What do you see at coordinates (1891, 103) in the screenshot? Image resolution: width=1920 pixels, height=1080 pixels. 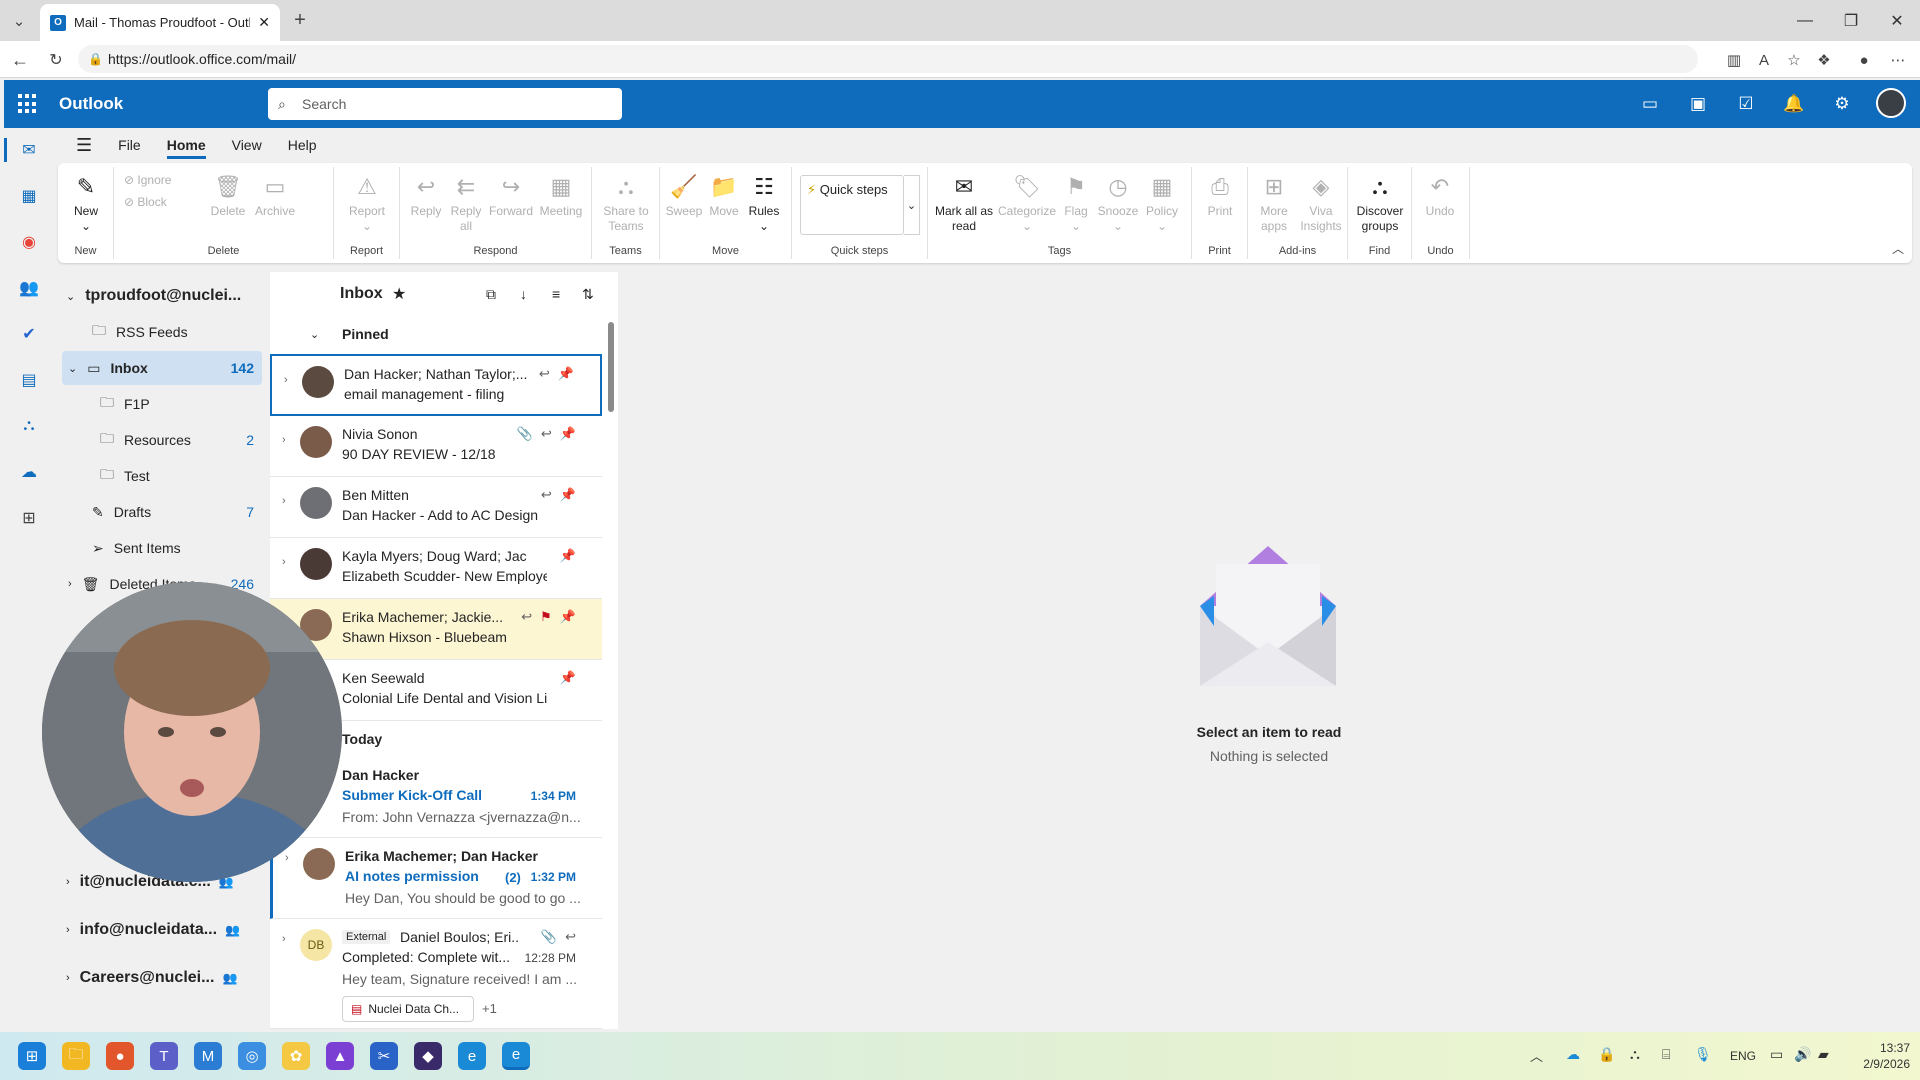 I see `user-avatar` at bounding box center [1891, 103].